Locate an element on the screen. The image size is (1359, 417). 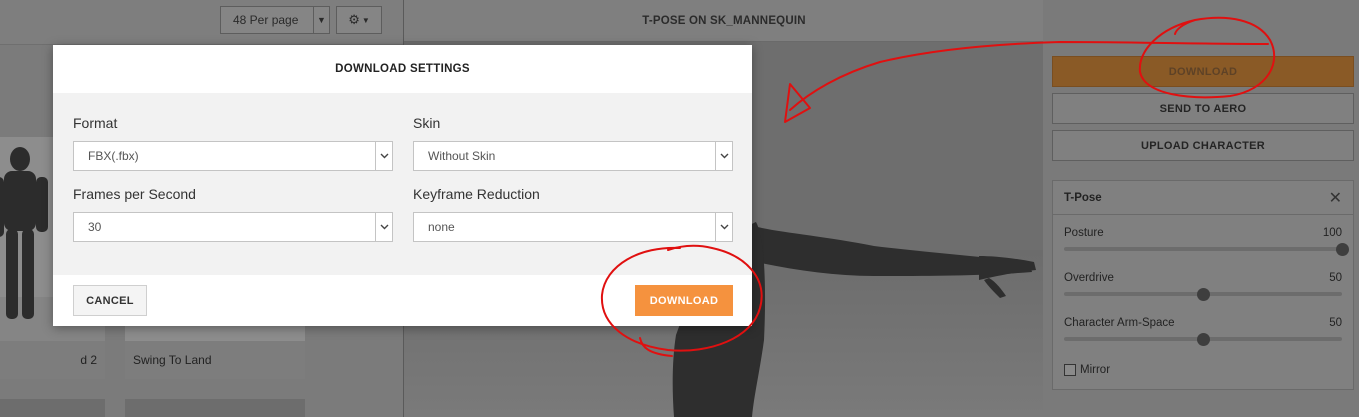
slider-label: Character Arm-Space is located at coordinates (1119, 323).